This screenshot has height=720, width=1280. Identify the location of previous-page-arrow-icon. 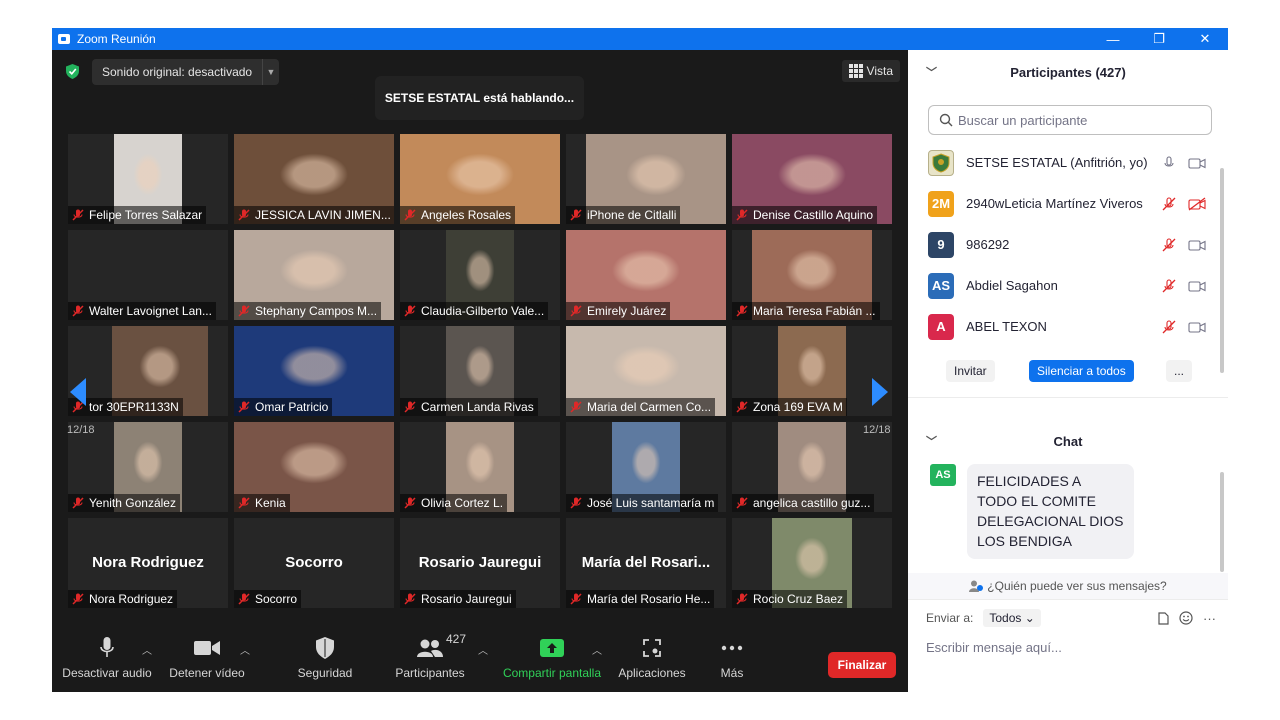
(78, 392).